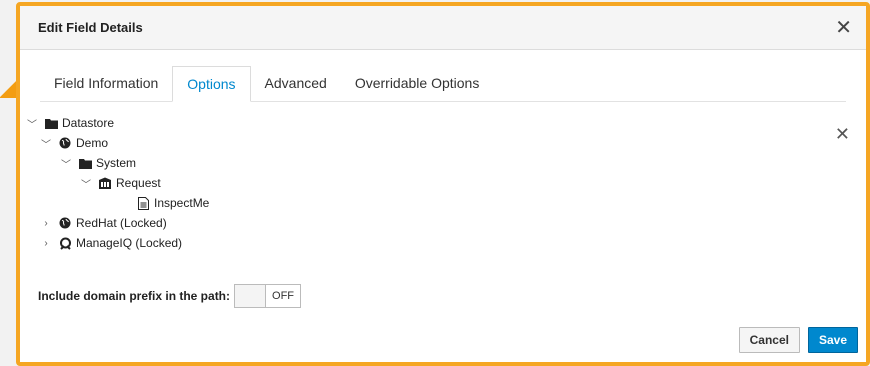 The width and height of the screenshot is (870, 366). What do you see at coordinates (832, 340) in the screenshot?
I see `save-button: Save` at bounding box center [832, 340].